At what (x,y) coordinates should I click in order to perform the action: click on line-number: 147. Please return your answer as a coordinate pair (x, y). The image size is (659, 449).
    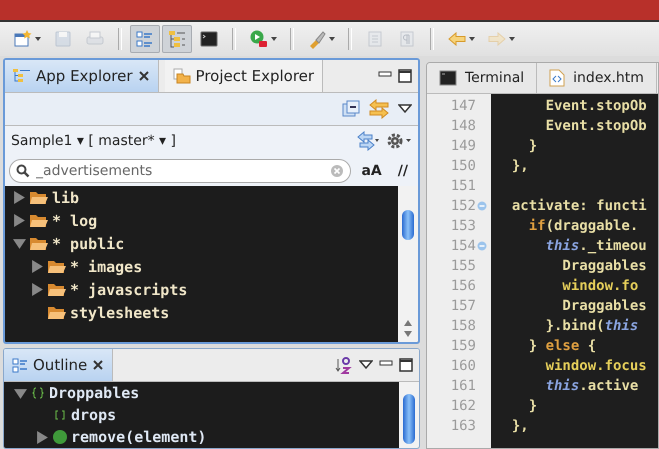
    Looking at the image, I should click on (463, 106).